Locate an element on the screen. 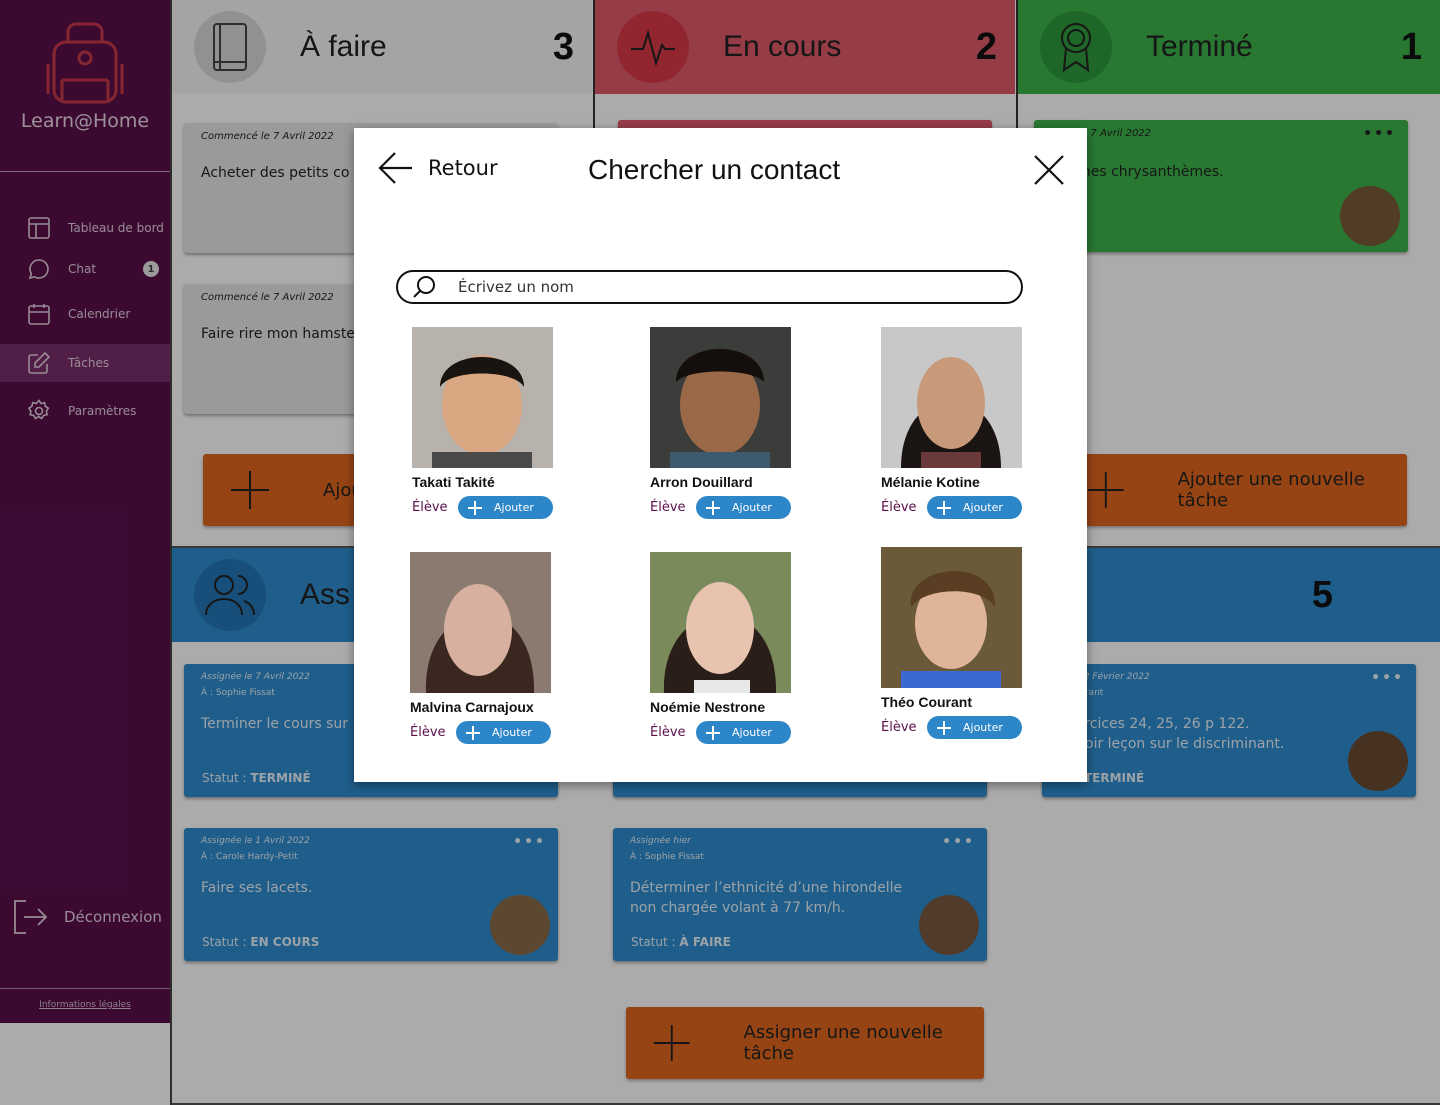  contact-name: Noémie Nestrone is located at coordinates (708, 707).